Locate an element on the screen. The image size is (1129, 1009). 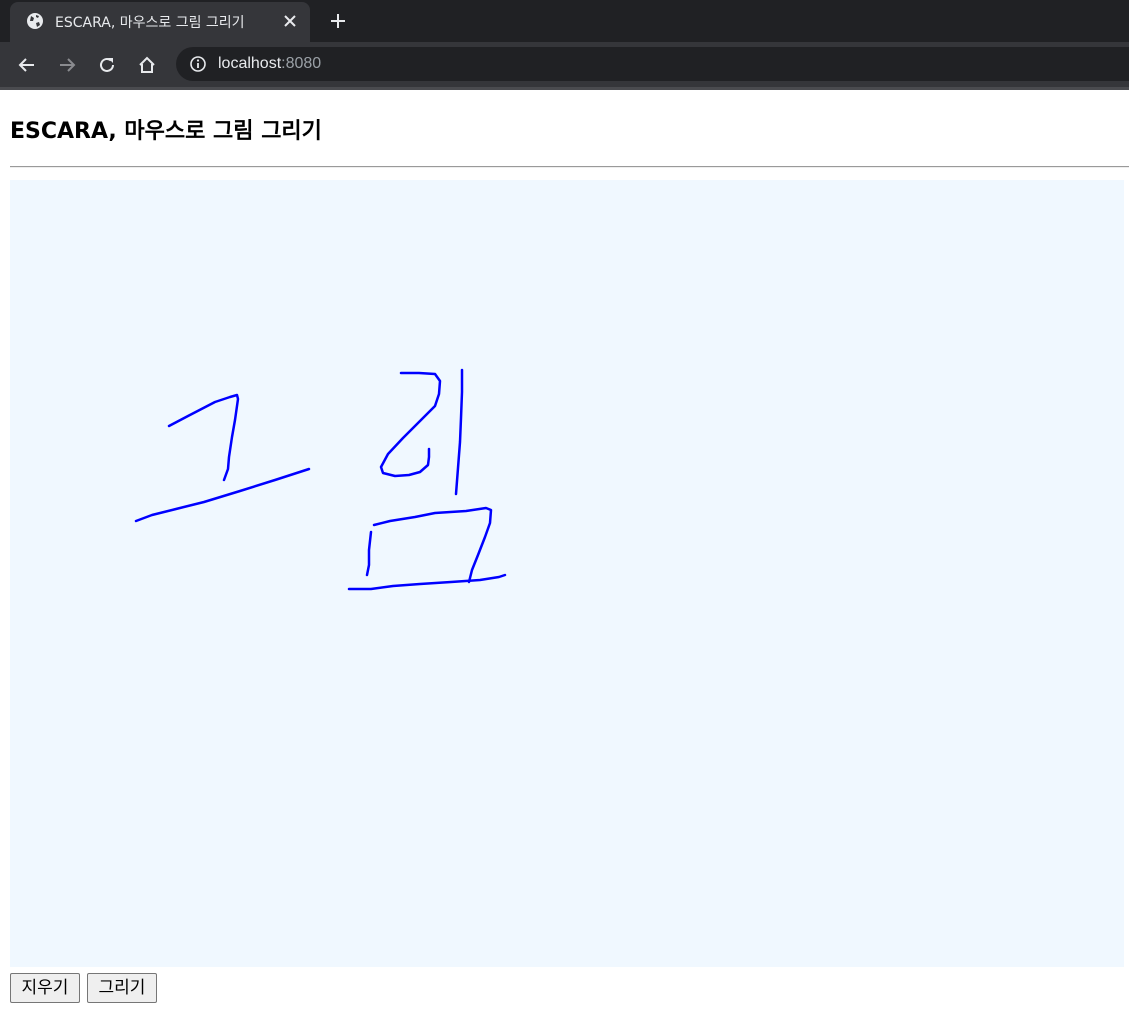
stroke-r-loop is located at coordinates (410, 424).